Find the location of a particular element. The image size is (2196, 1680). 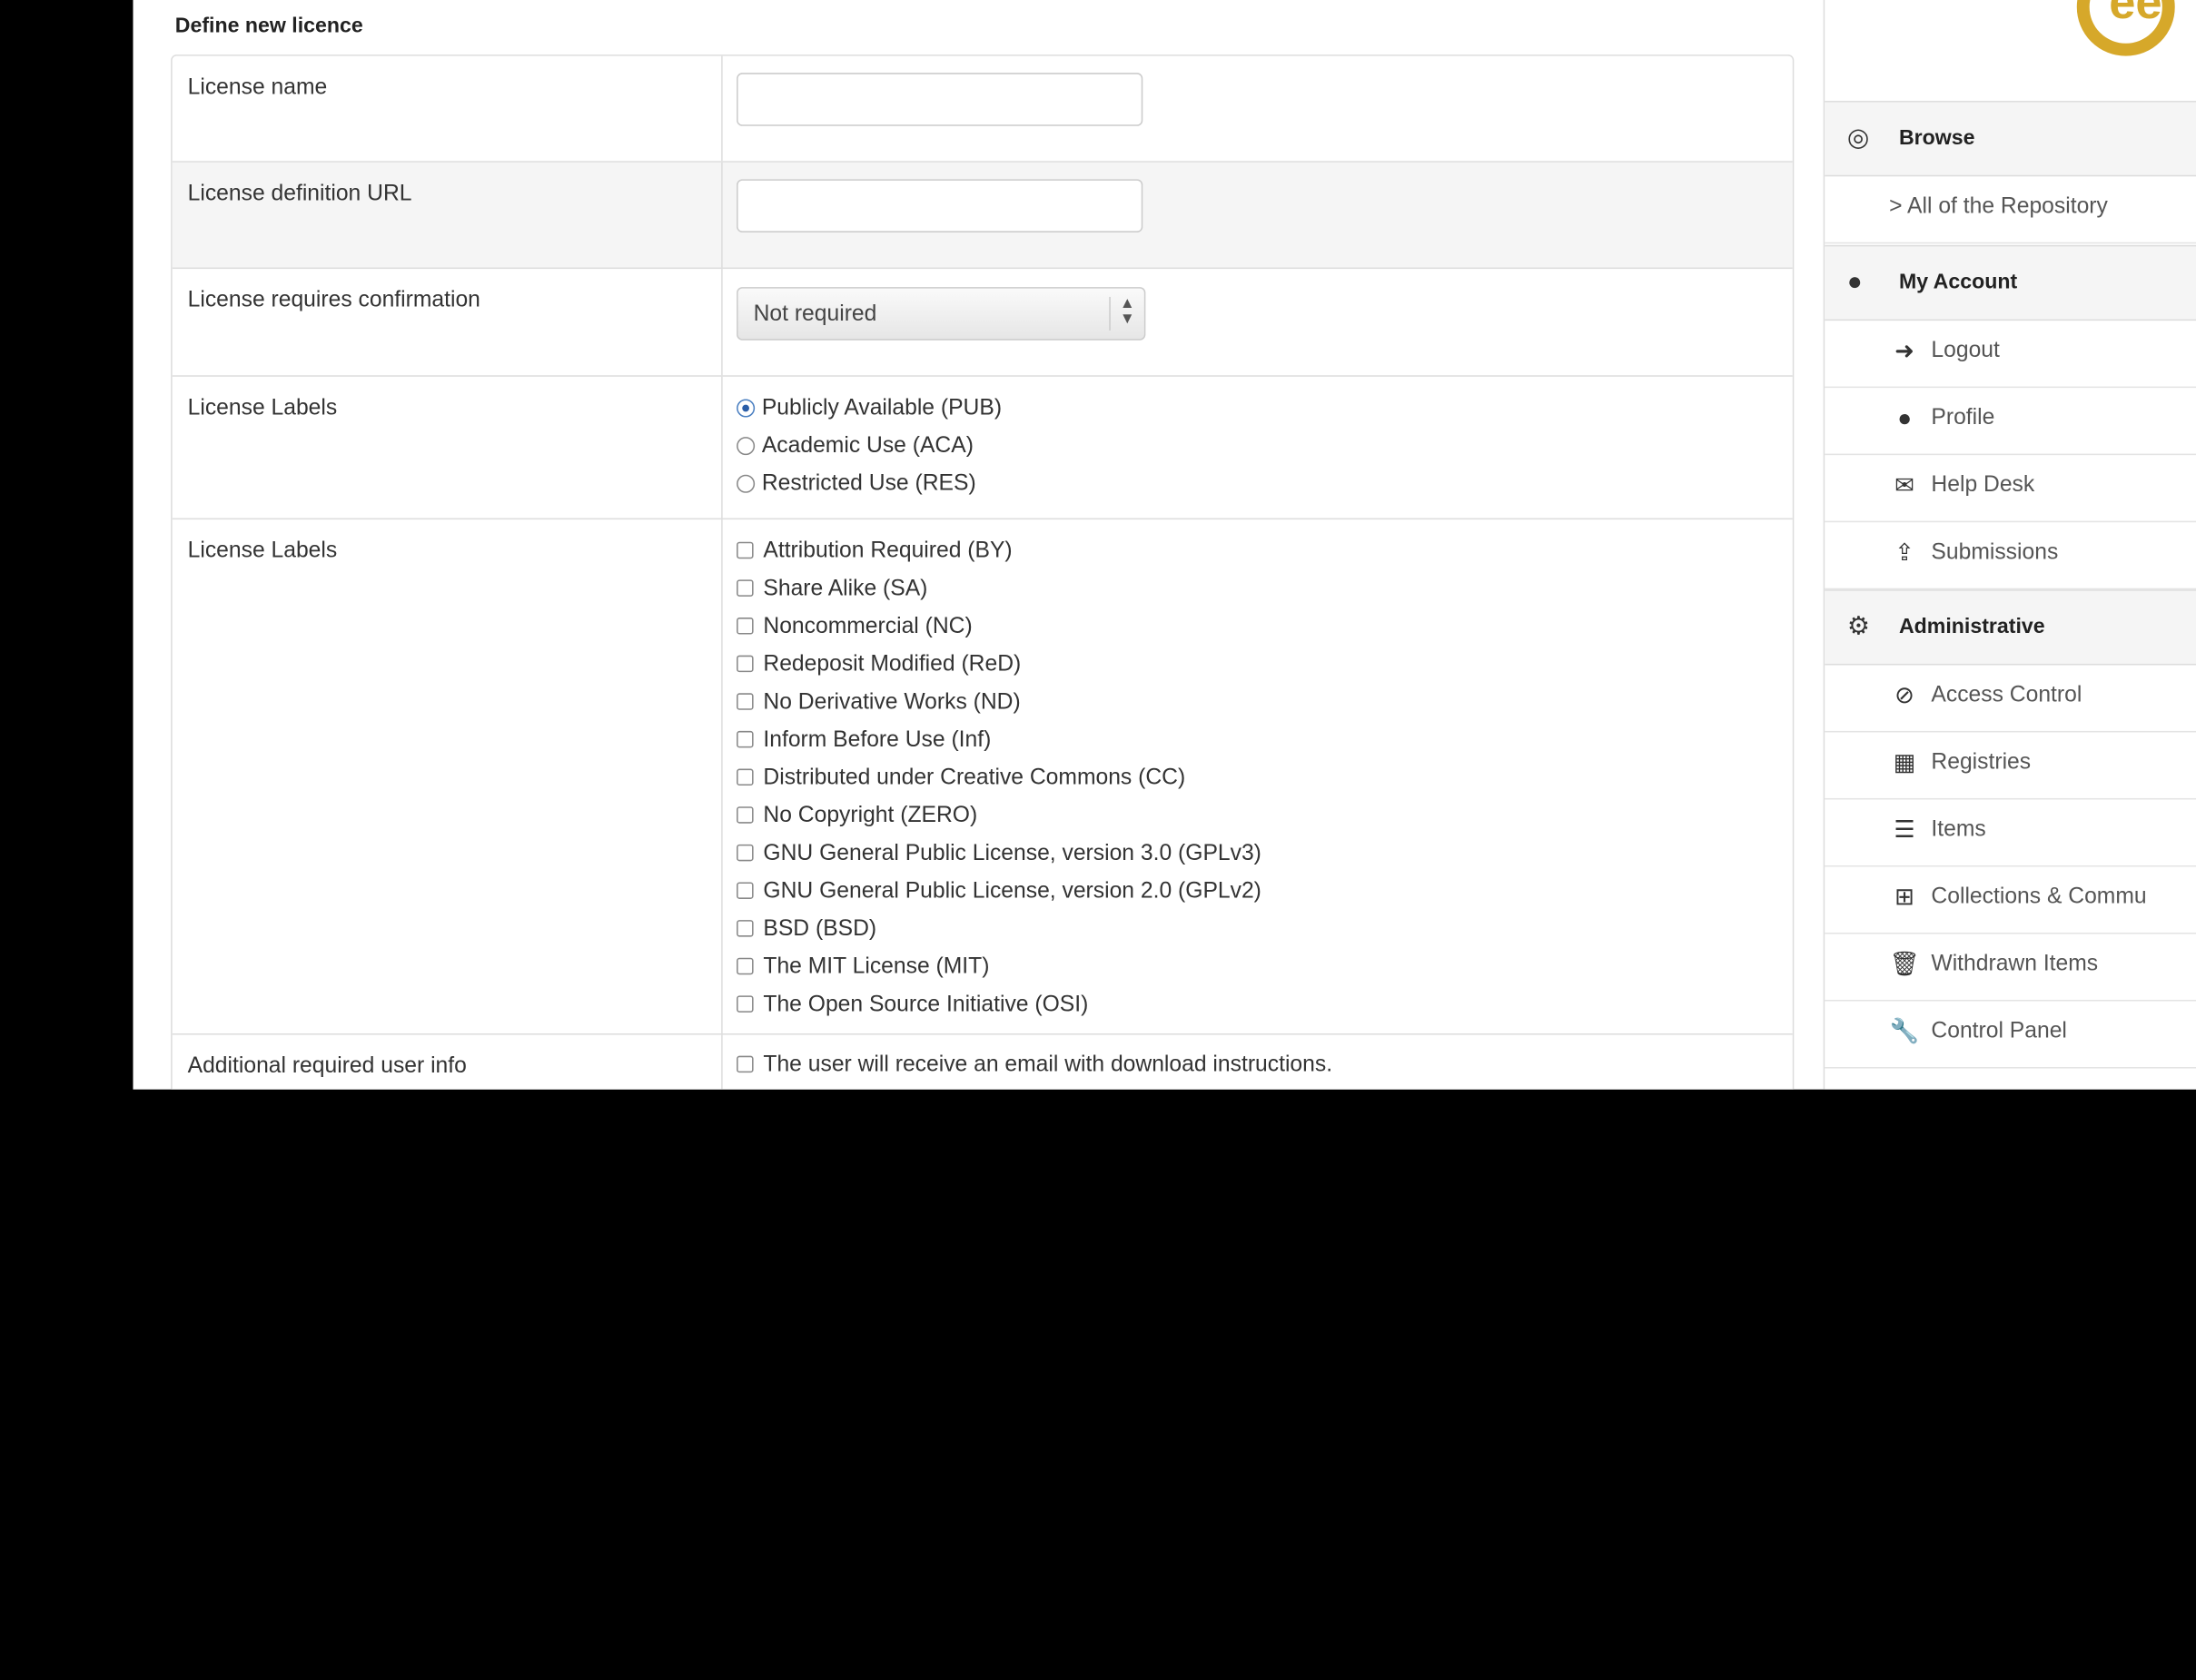

sidebar-item-access-control: ⊘ Access Control is located at coordinates (2010, 699).